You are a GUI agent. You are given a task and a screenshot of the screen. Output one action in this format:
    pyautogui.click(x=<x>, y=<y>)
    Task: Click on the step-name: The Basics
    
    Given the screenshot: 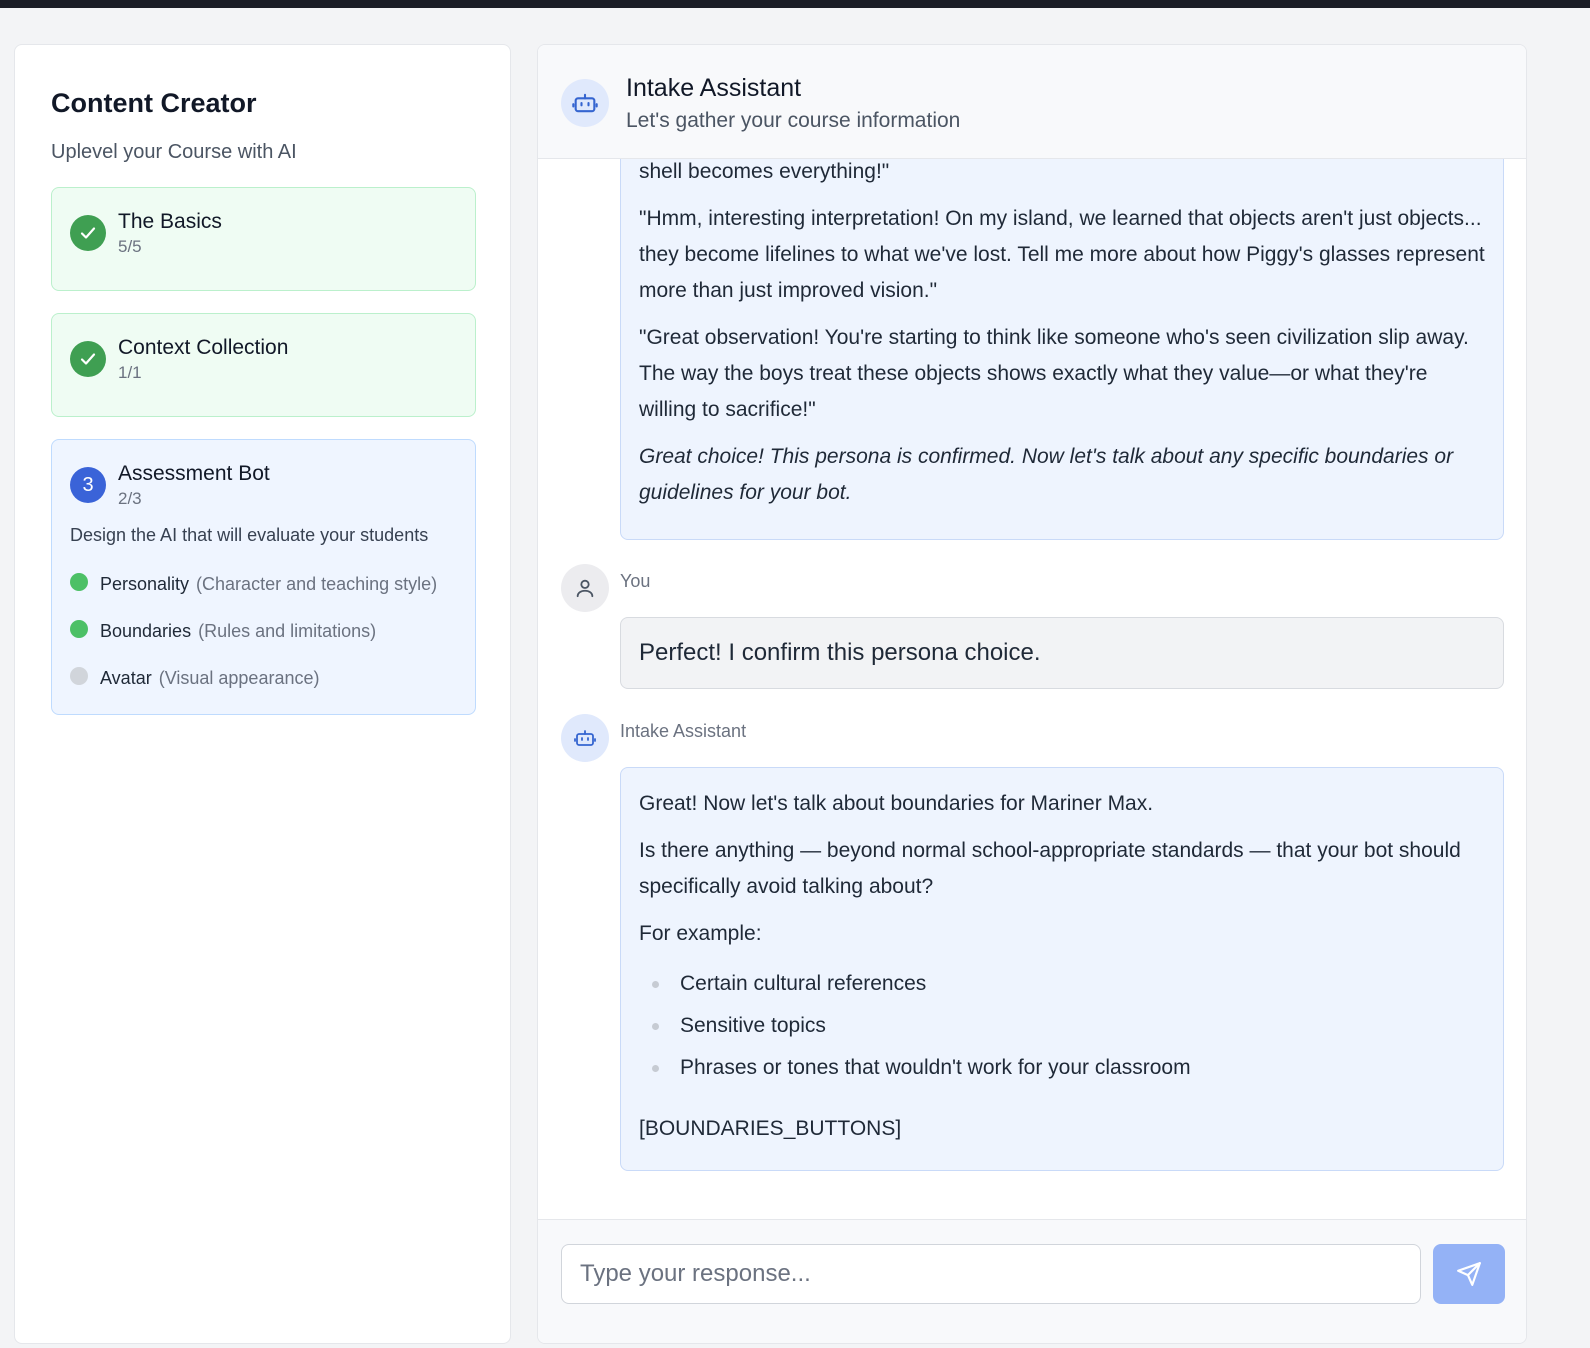 What is the action you would take?
    pyautogui.click(x=170, y=221)
    